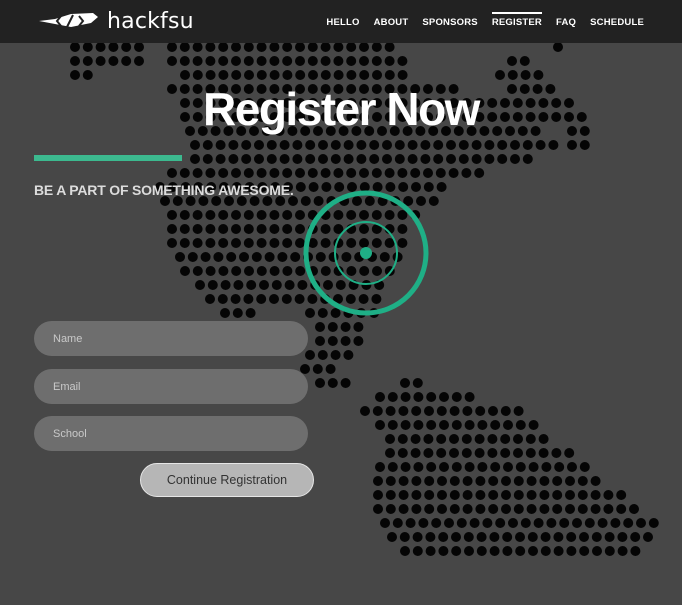 The height and width of the screenshot is (605, 682). What do you see at coordinates (150, 21) in the screenshot?
I see `brand-name: hackfsu` at bounding box center [150, 21].